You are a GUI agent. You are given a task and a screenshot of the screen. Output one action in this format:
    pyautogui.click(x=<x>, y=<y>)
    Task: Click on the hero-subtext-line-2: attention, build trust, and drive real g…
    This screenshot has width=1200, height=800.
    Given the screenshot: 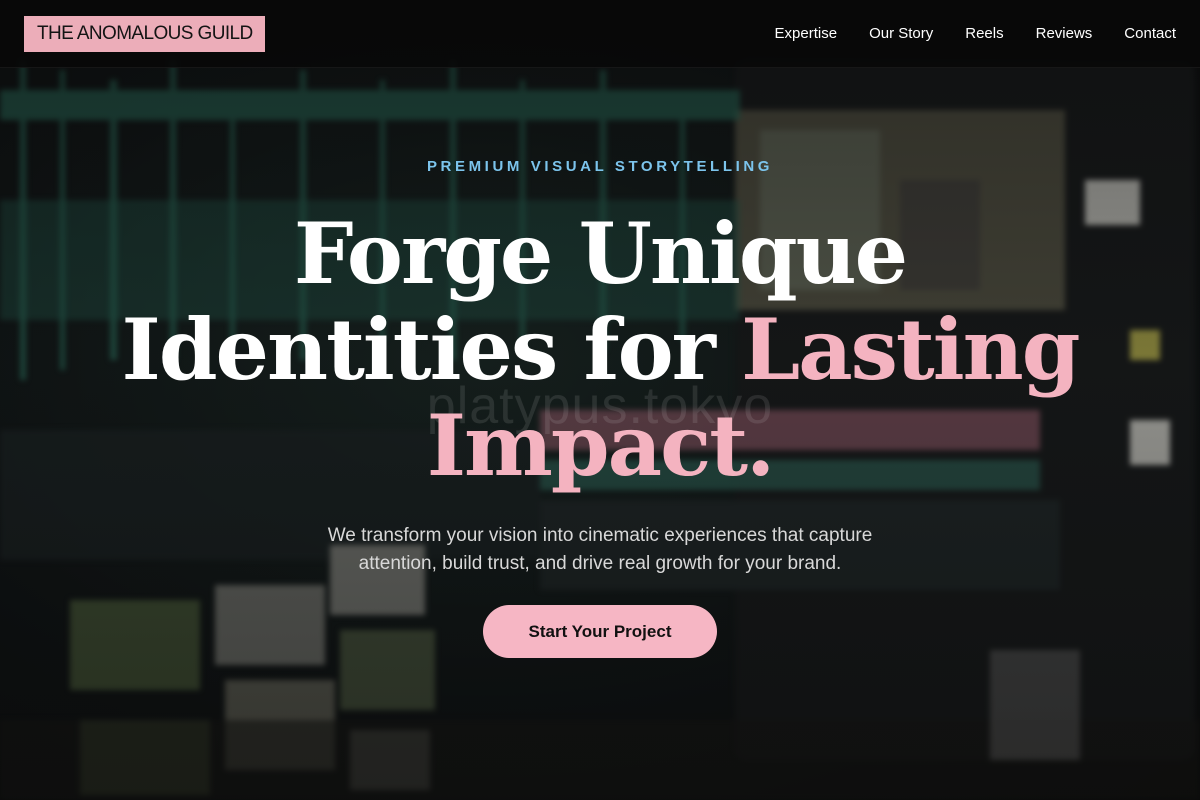 What is the action you would take?
    pyautogui.click(x=600, y=563)
    